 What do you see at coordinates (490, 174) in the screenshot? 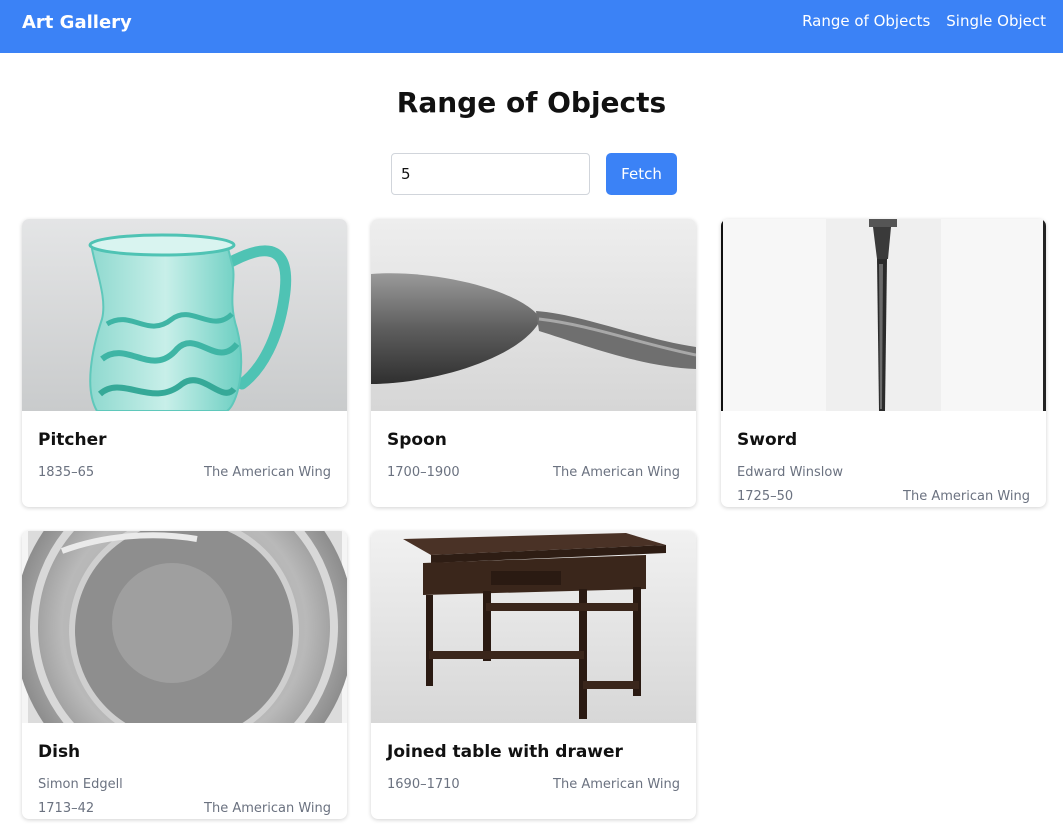
I see `object-count-input` at bounding box center [490, 174].